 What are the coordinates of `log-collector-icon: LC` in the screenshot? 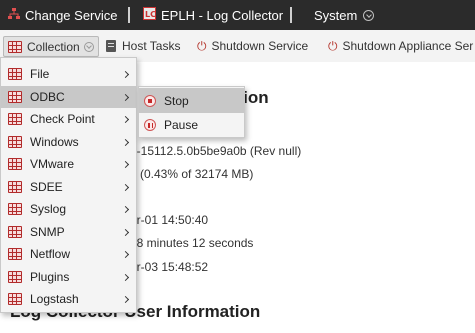 It's located at (149, 15).